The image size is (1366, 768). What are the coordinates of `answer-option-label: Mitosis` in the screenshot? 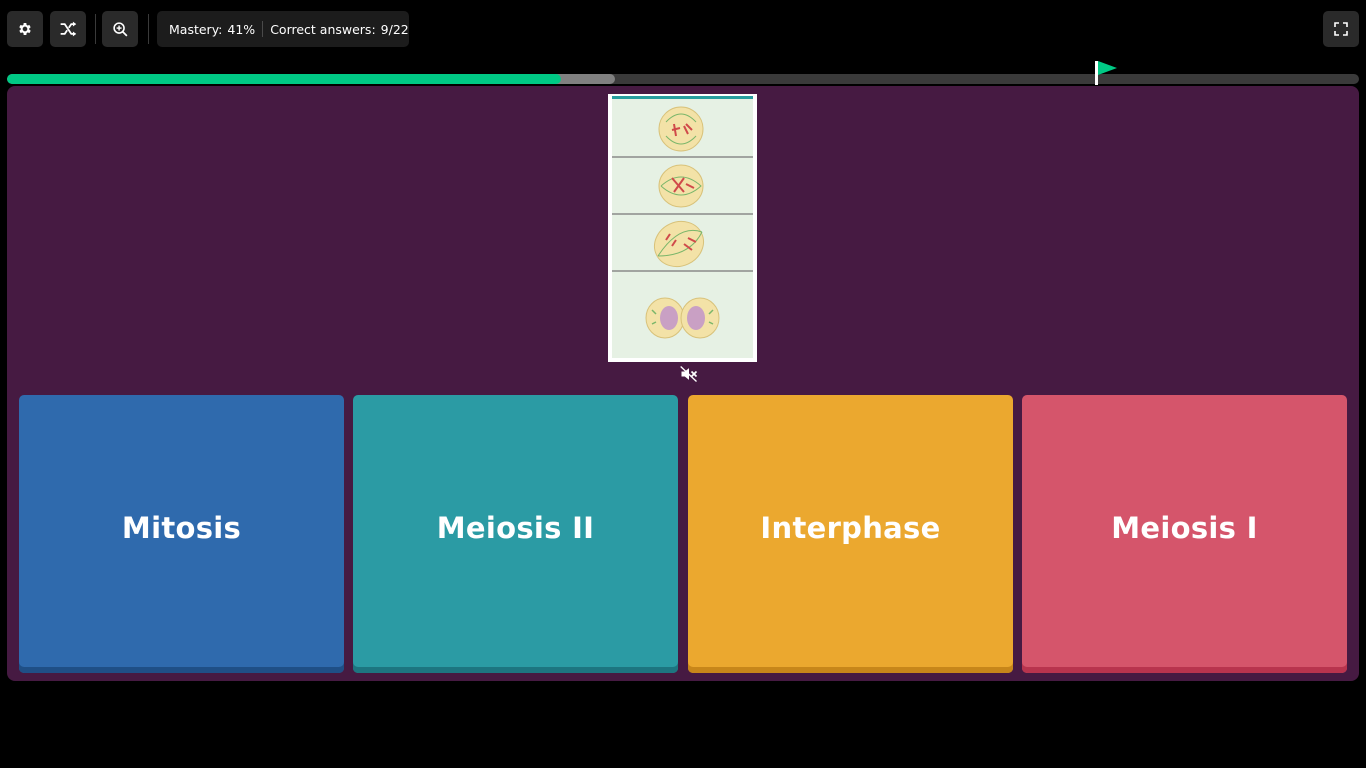 It's located at (181, 528).